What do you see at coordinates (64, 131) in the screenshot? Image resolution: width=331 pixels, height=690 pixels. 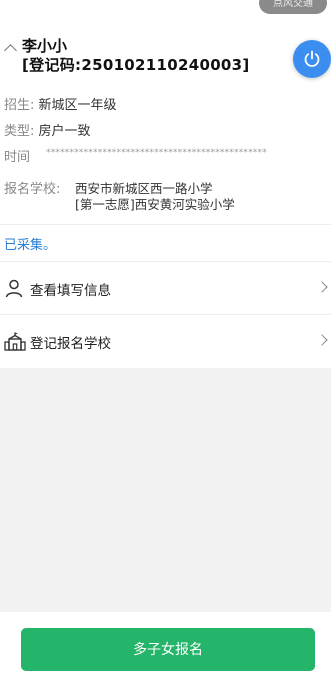 I see `type-value: 房户一致` at bounding box center [64, 131].